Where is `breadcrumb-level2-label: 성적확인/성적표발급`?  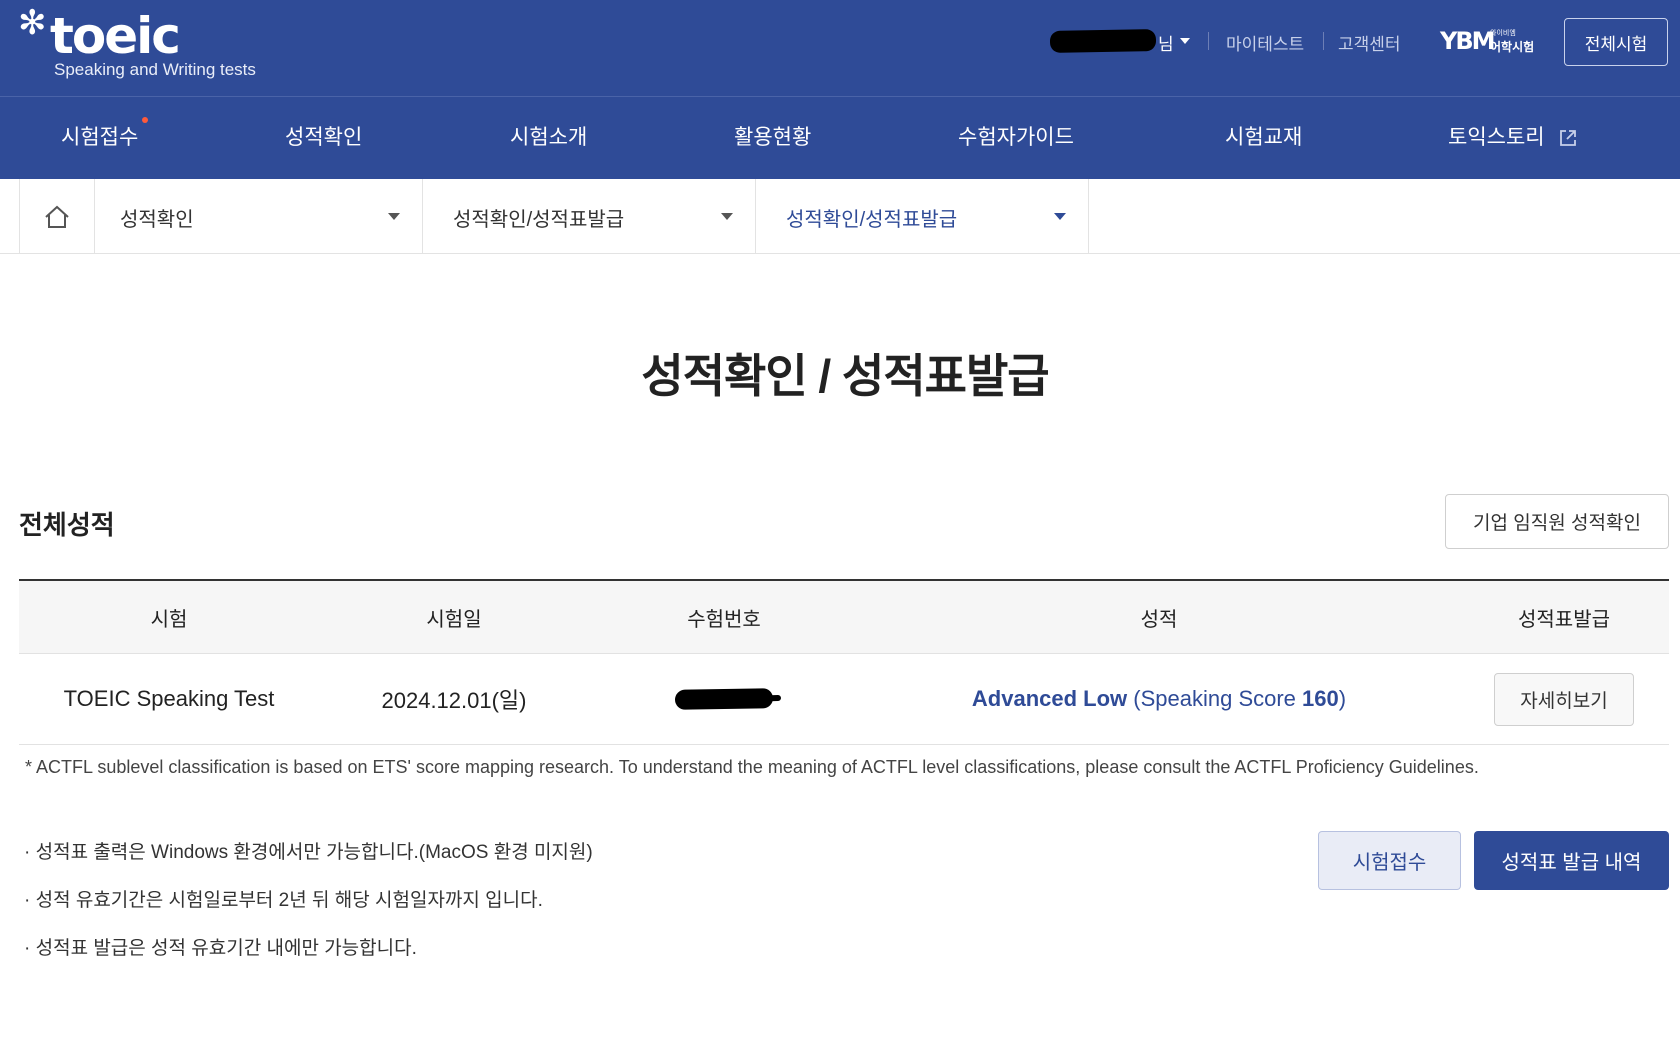
breadcrumb-level2-label: 성적확인/성적표발급 is located at coordinates (539, 220).